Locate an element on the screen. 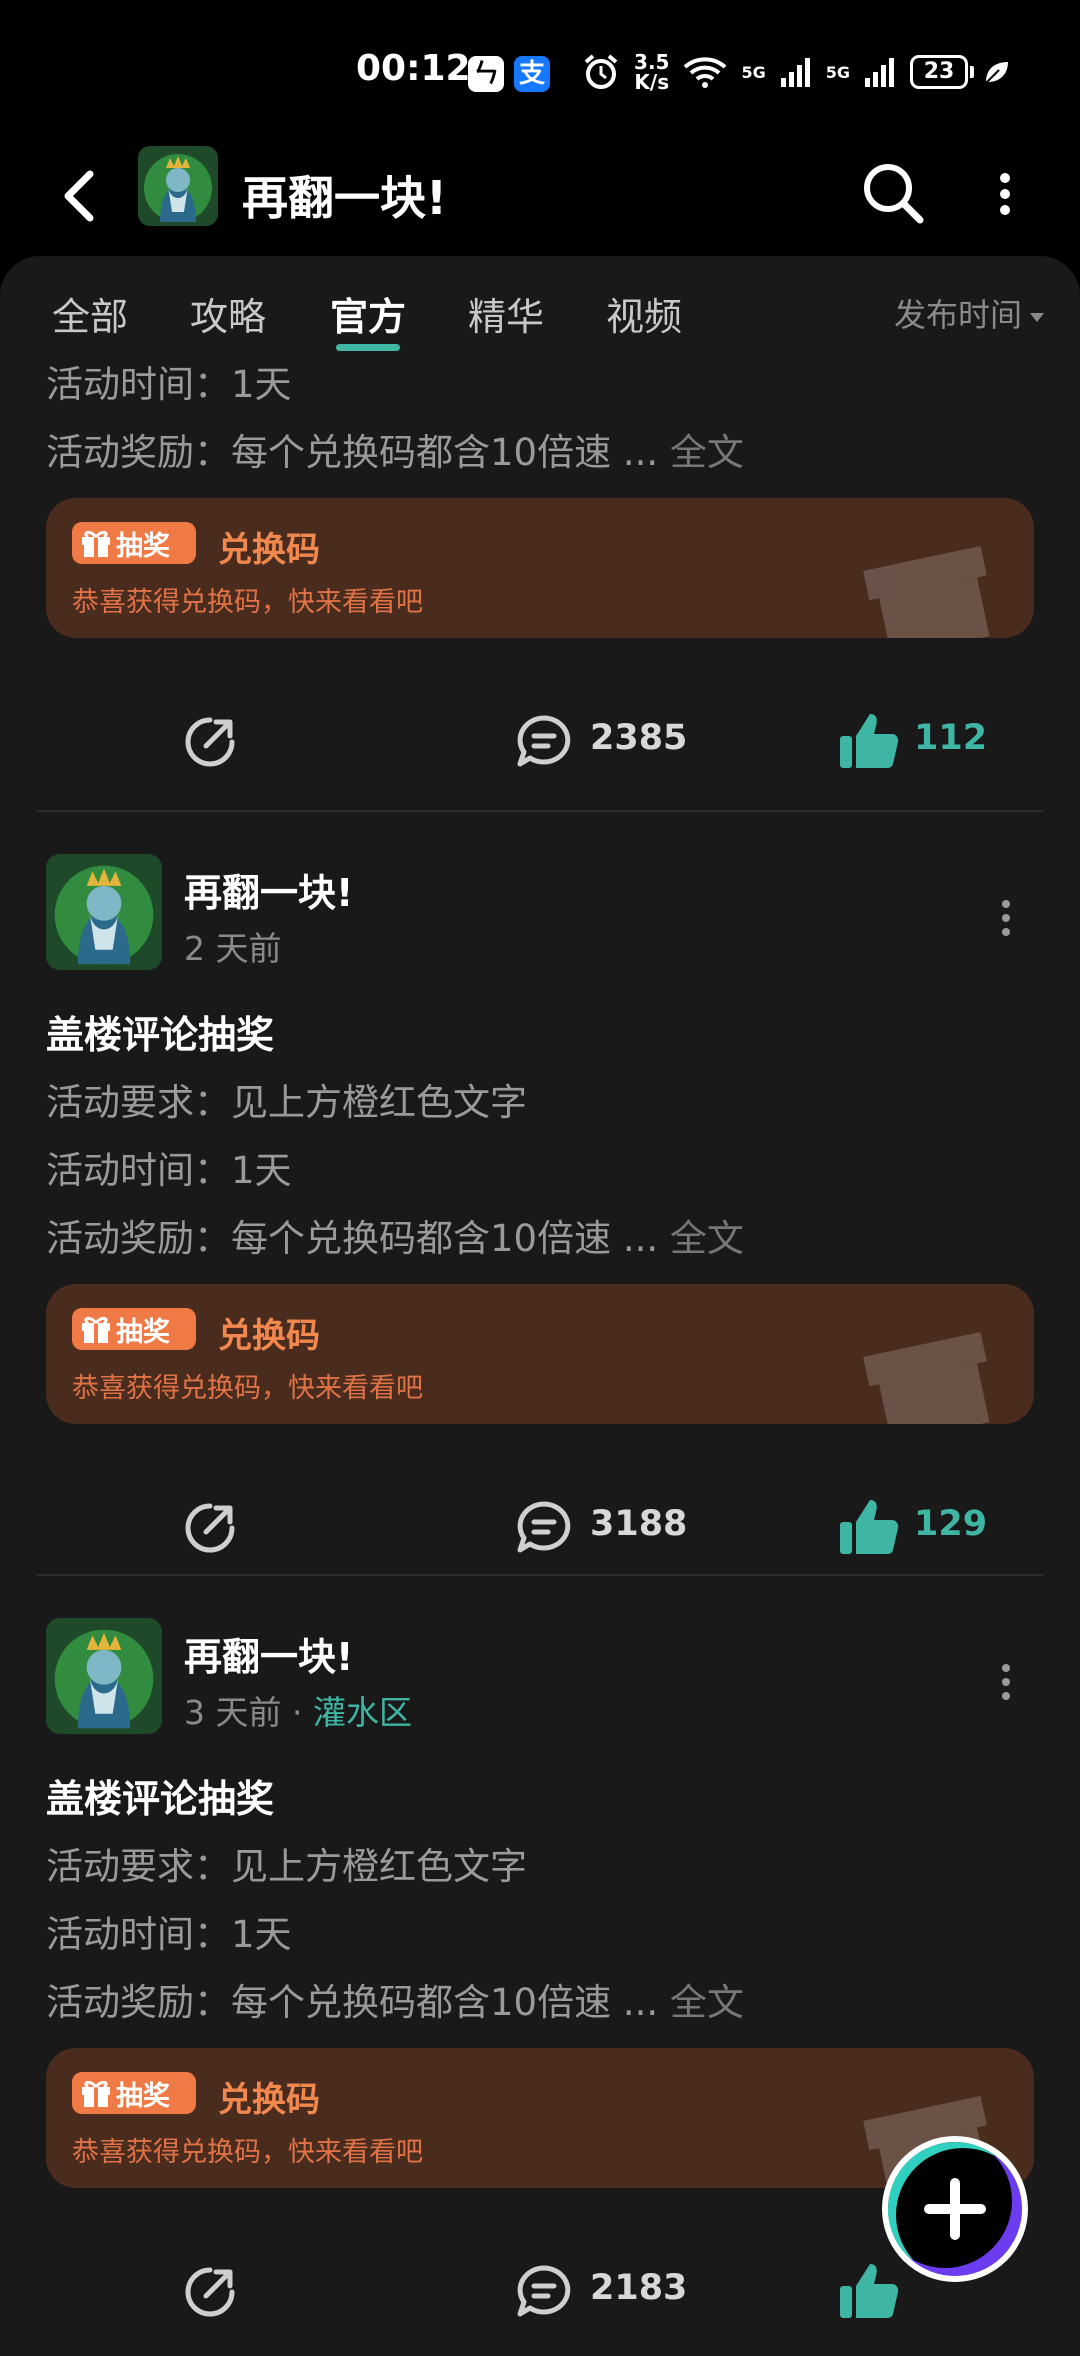 This screenshot has height=2356, width=1080. leaf-icon is located at coordinates (996, 73).